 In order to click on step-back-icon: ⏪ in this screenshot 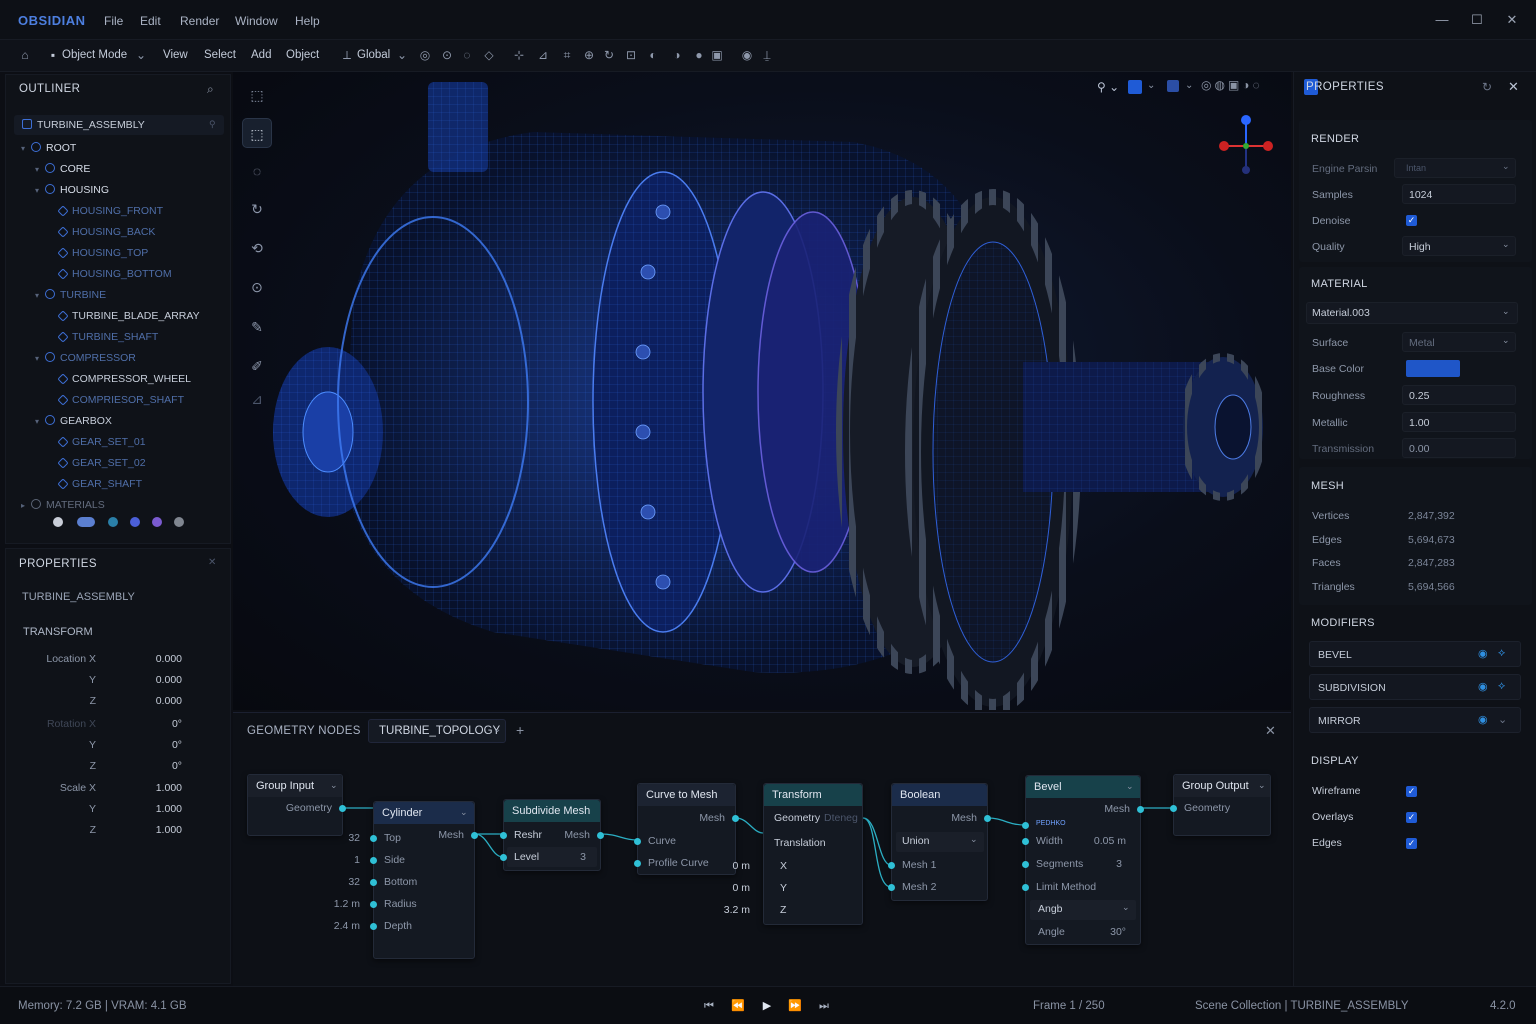, I will do `click(738, 1006)`.